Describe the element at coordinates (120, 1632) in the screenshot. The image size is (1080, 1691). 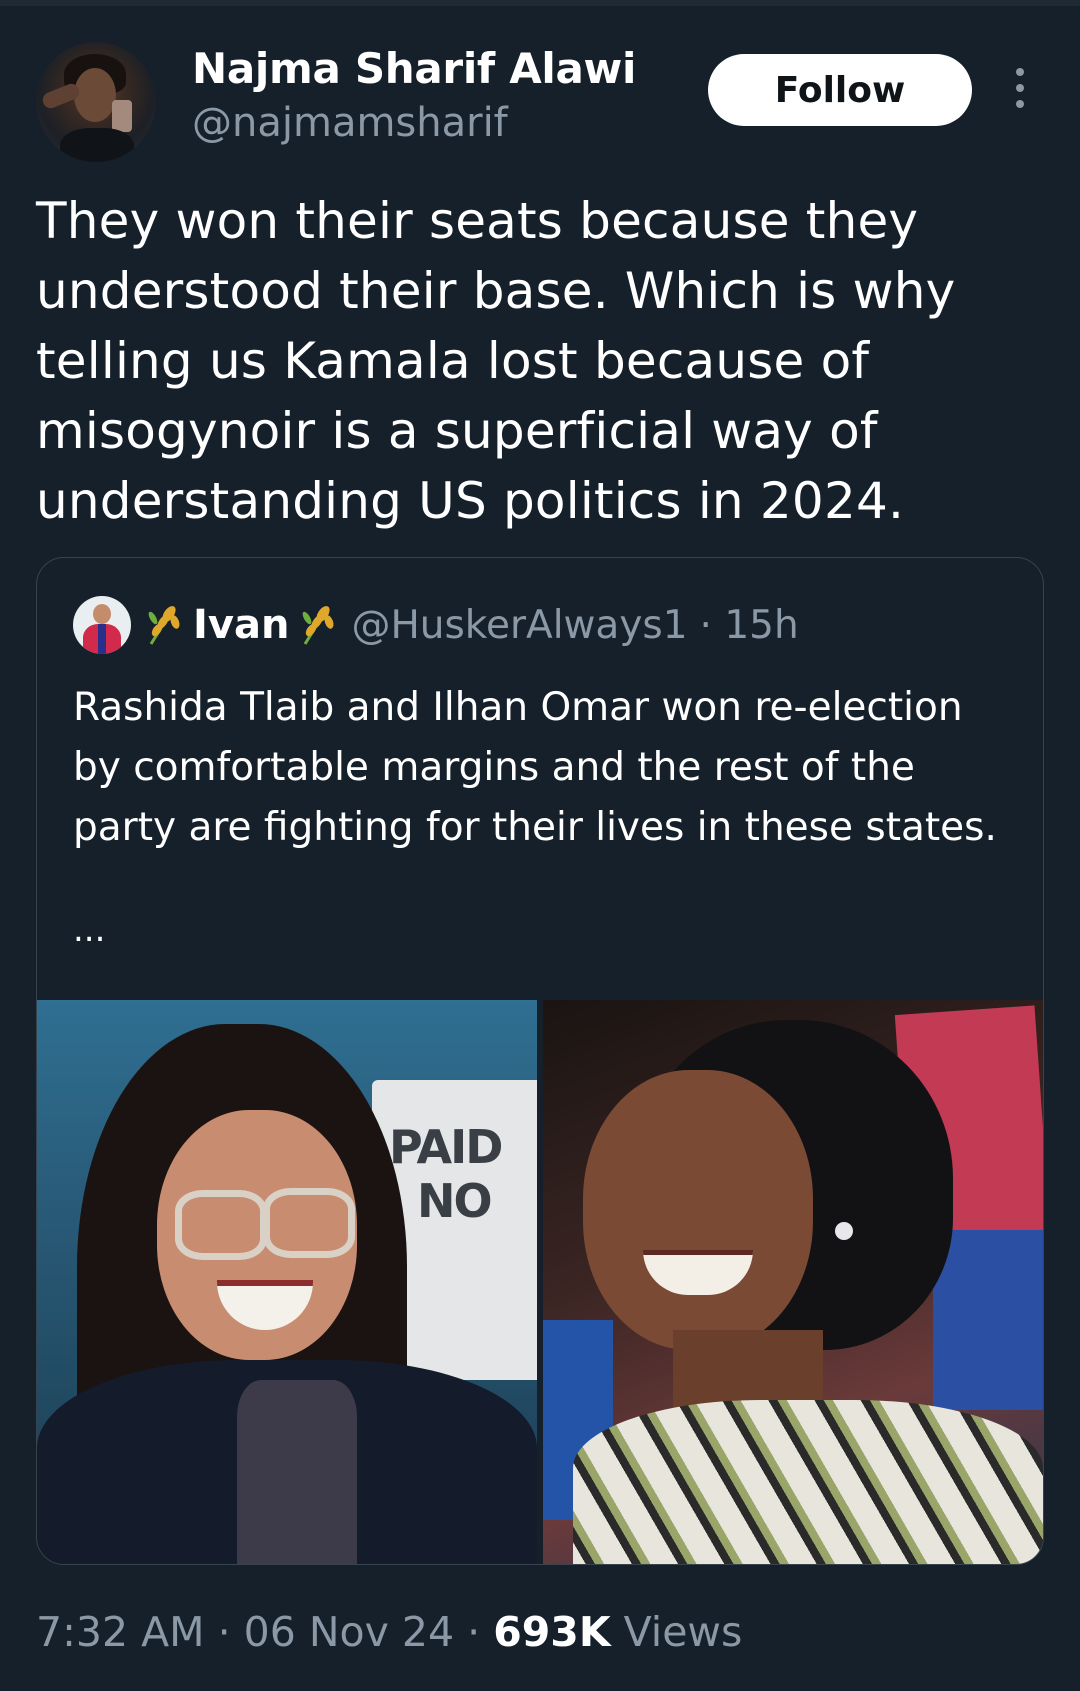
I see `tweet-time: 7:32 AM` at that location.